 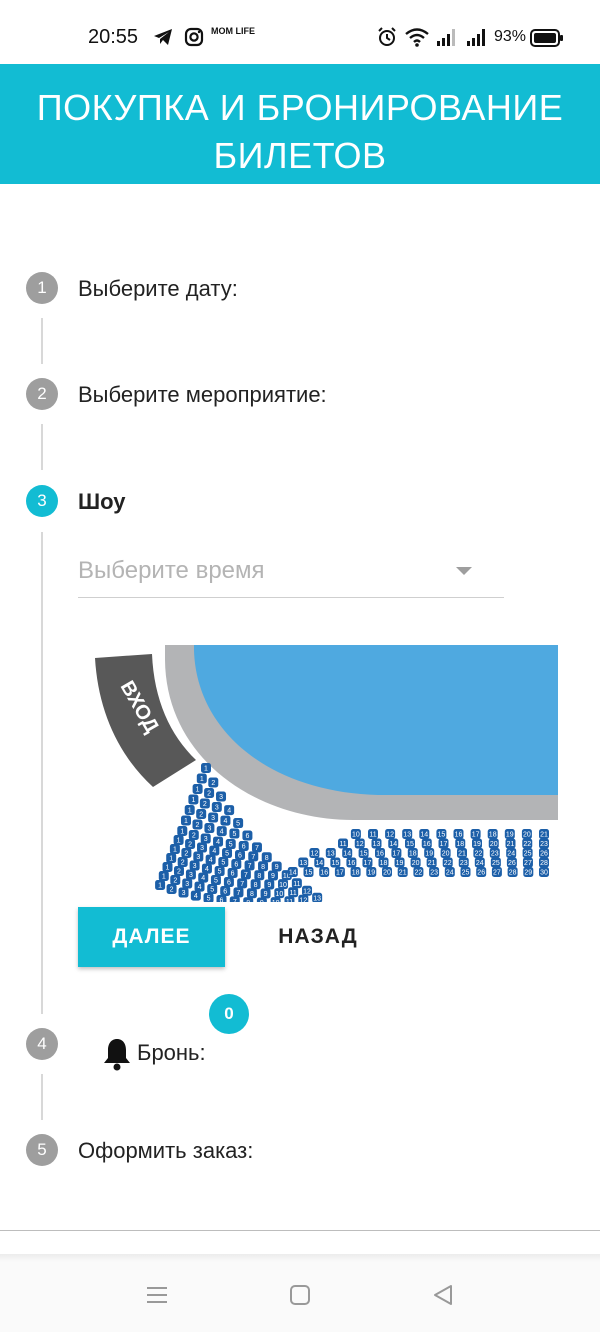 What do you see at coordinates (158, 289) in the screenshot?
I see `step-1-label: Выберите дату:` at bounding box center [158, 289].